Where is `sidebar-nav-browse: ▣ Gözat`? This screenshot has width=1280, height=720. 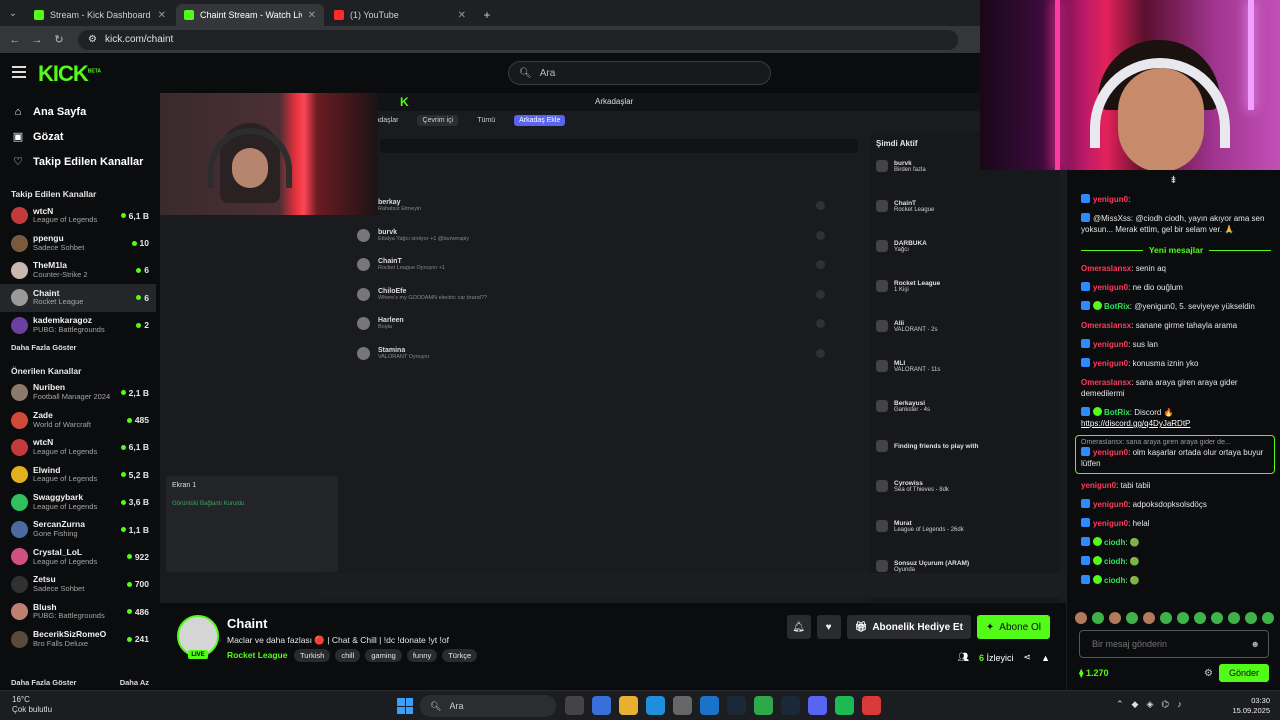 sidebar-nav-browse: ▣ Gözat is located at coordinates (78, 136).